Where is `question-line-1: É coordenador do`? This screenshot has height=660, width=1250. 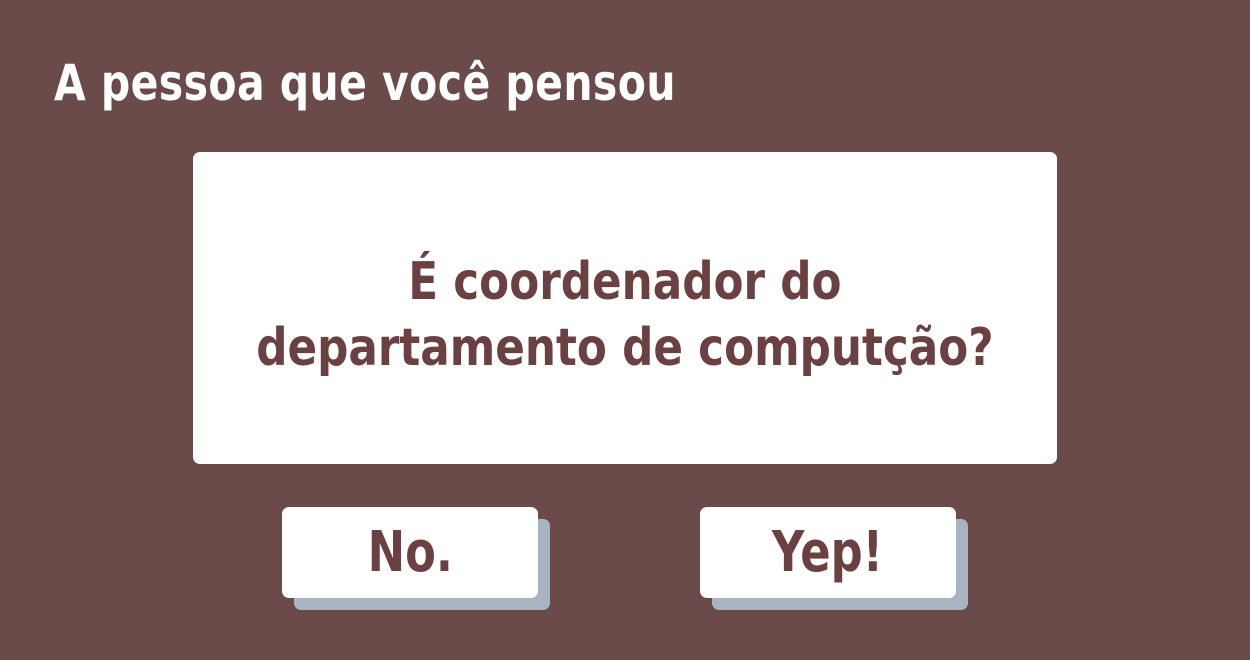 question-line-1: É coordenador do is located at coordinates (625, 282).